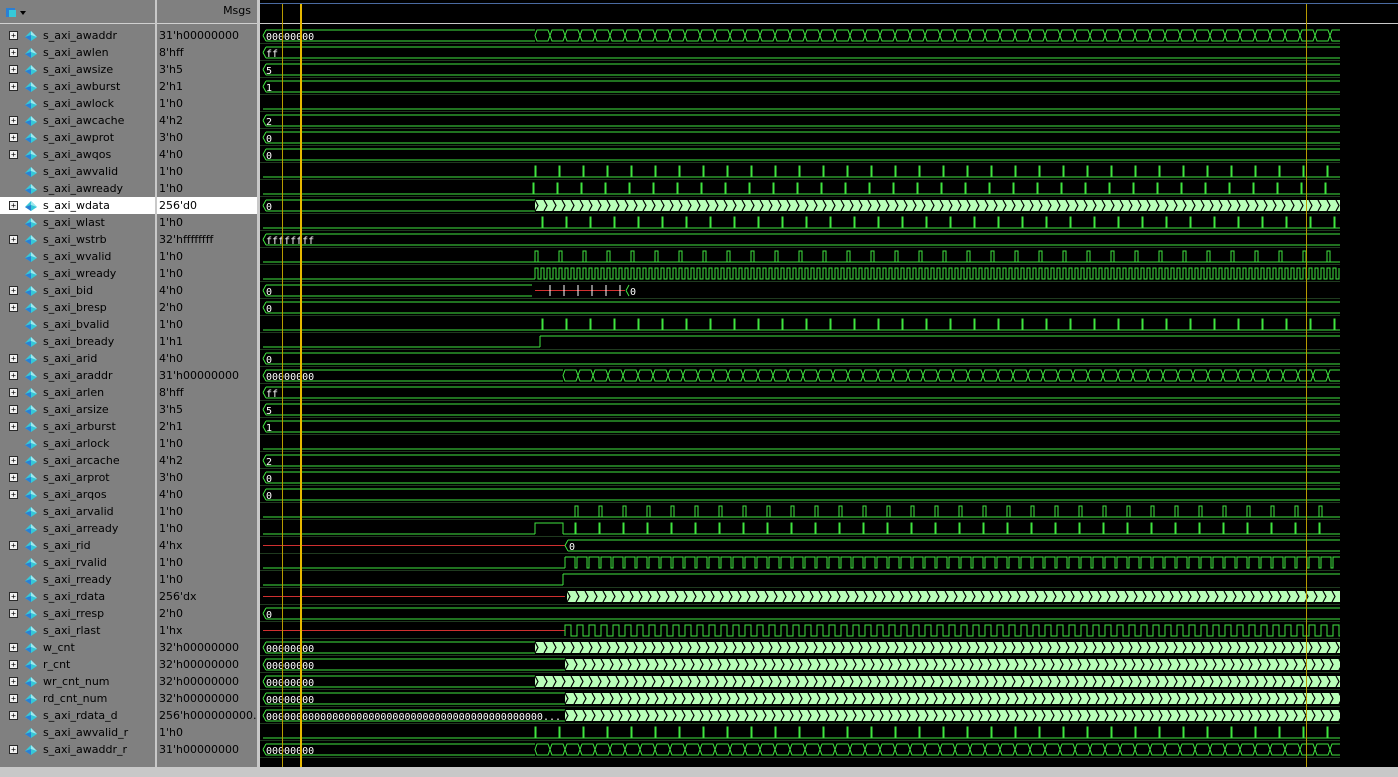  I want to click on signal-row-r_cnt: + r_cnt, so click(77, 664).